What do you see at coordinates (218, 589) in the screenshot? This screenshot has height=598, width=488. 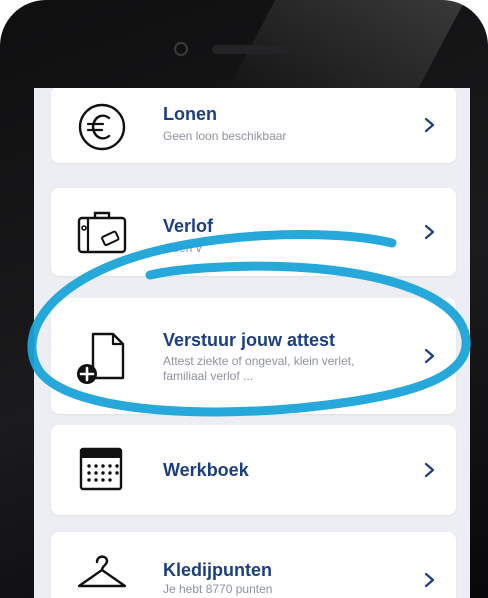 I see `menu-item-subtitle: Je hebt 8770 punten` at bounding box center [218, 589].